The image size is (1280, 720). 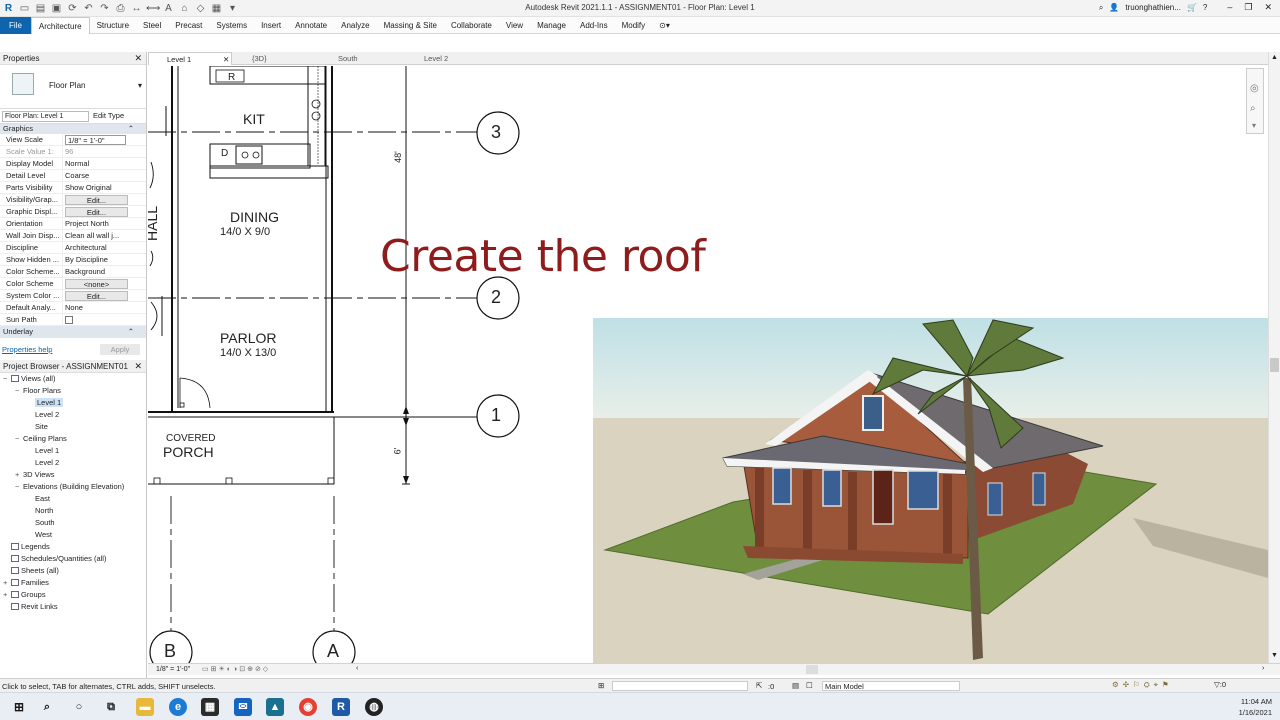 I want to click on close-icon: ✕, so click(x=138, y=58).